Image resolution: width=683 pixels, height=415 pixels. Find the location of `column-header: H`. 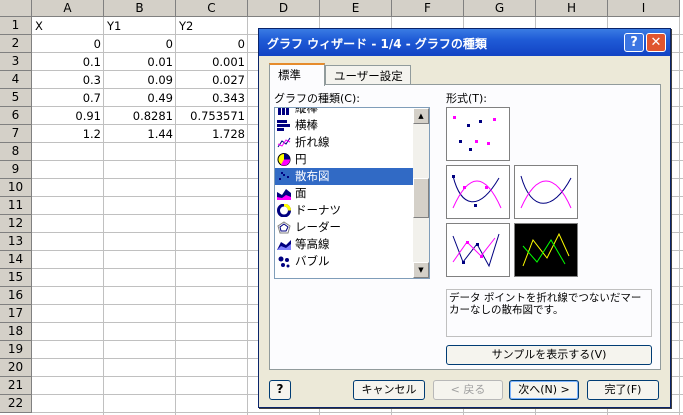

column-header: H is located at coordinates (572, 8).